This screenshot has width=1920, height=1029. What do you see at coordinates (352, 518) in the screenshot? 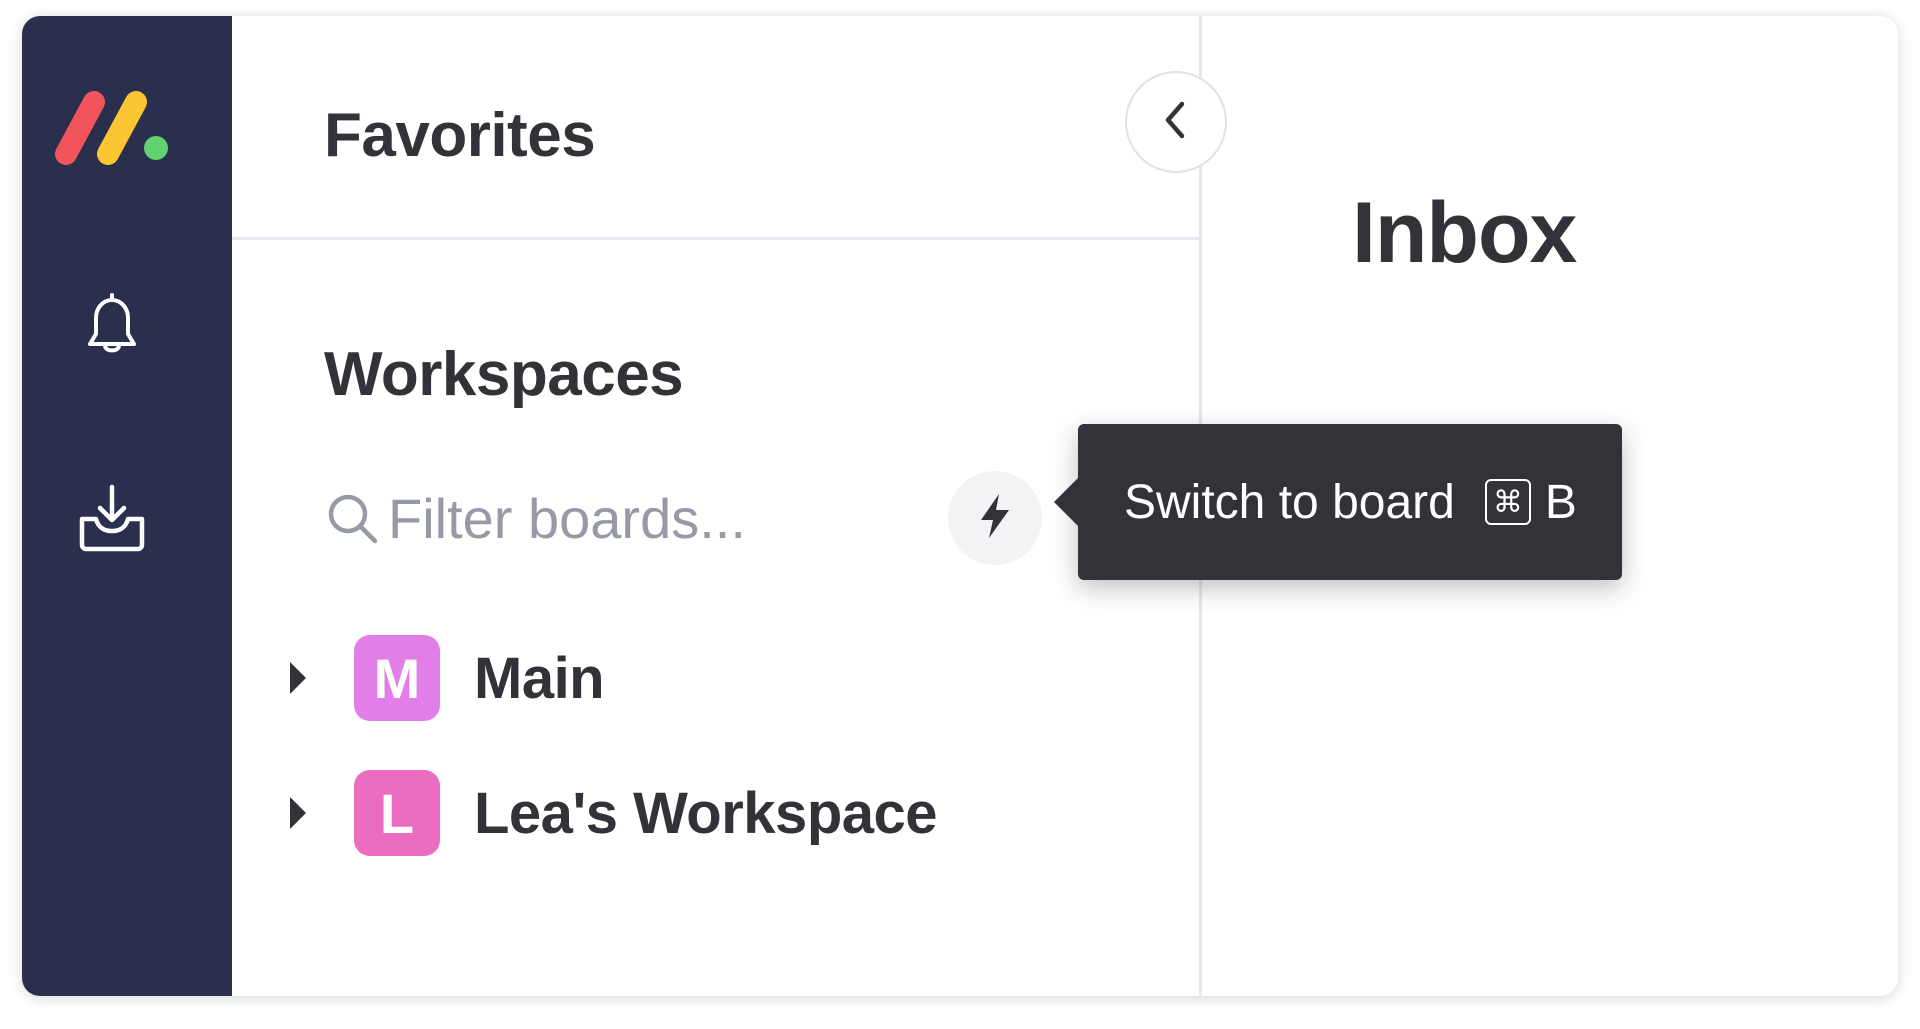
I see `search-icon` at bounding box center [352, 518].